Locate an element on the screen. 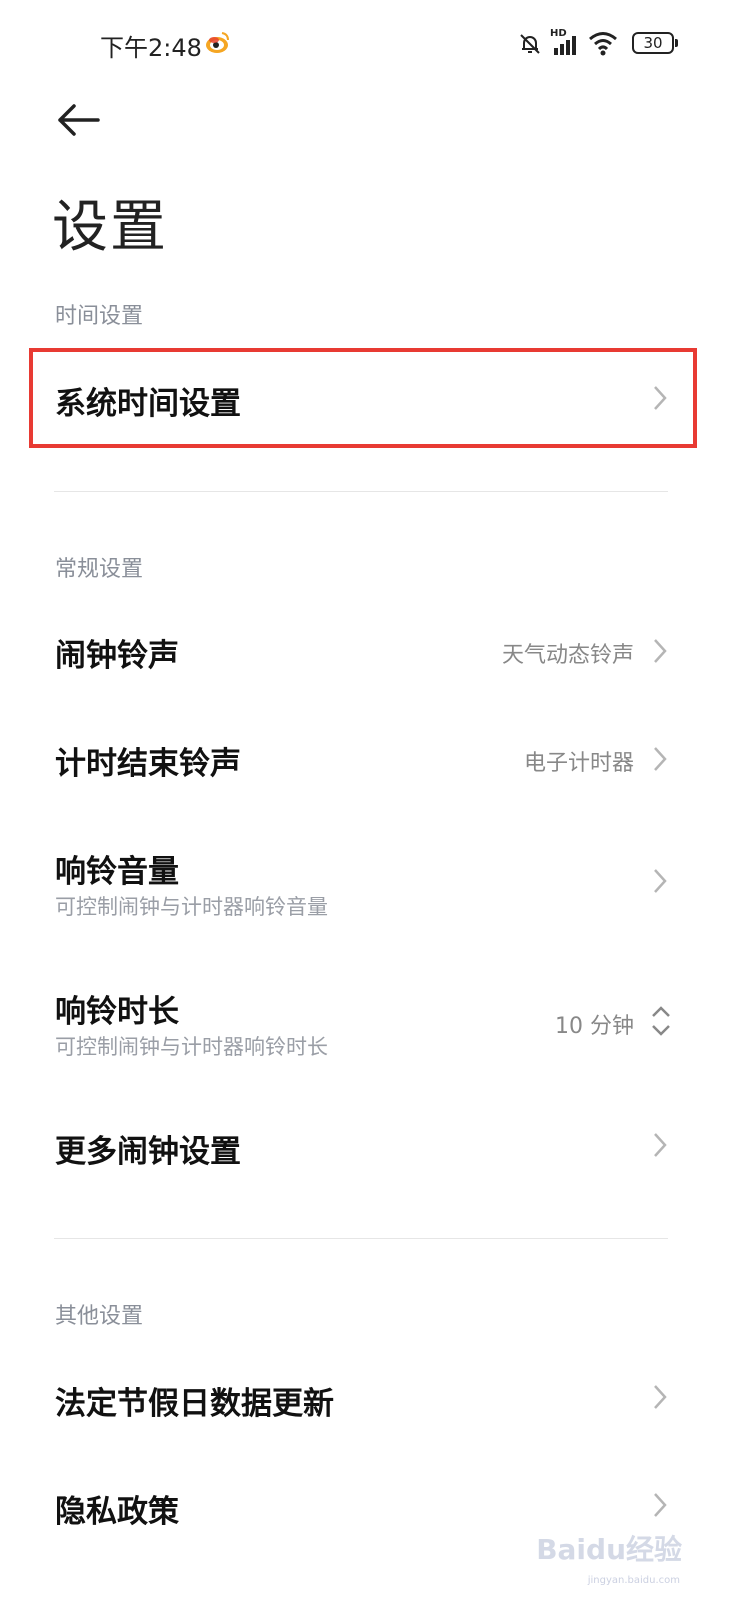 This screenshot has width=738, height=1600. section-header-general: 常规设置 is located at coordinates (99, 569).